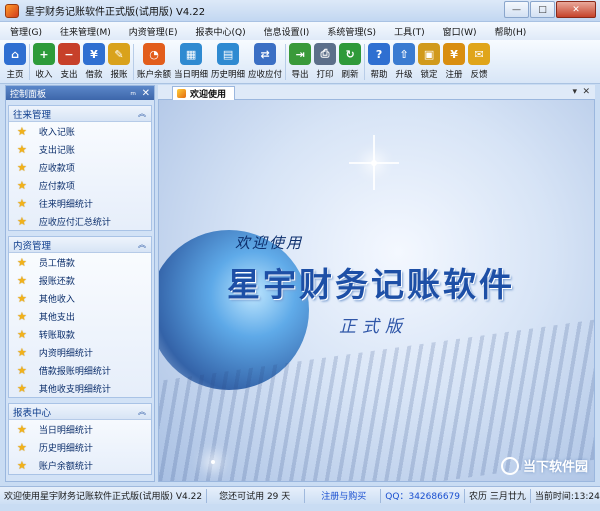  What do you see at coordinates (80, 298) in the screenshot?
I see `nav-item: ★ 其他收入` at bounding box center [80, 298].